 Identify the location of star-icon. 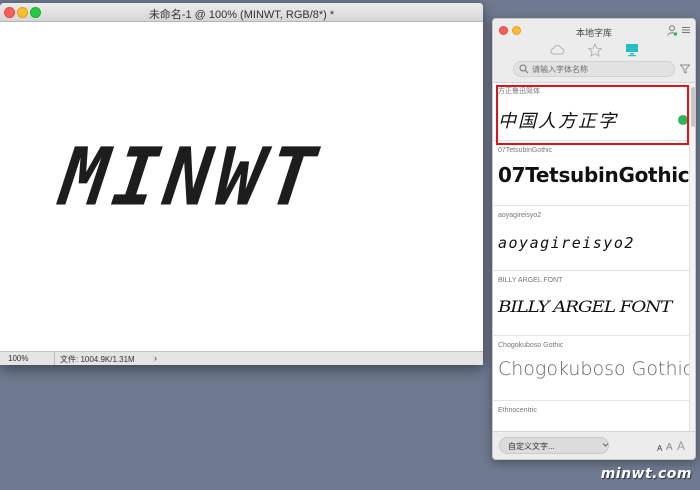
(595, 50).